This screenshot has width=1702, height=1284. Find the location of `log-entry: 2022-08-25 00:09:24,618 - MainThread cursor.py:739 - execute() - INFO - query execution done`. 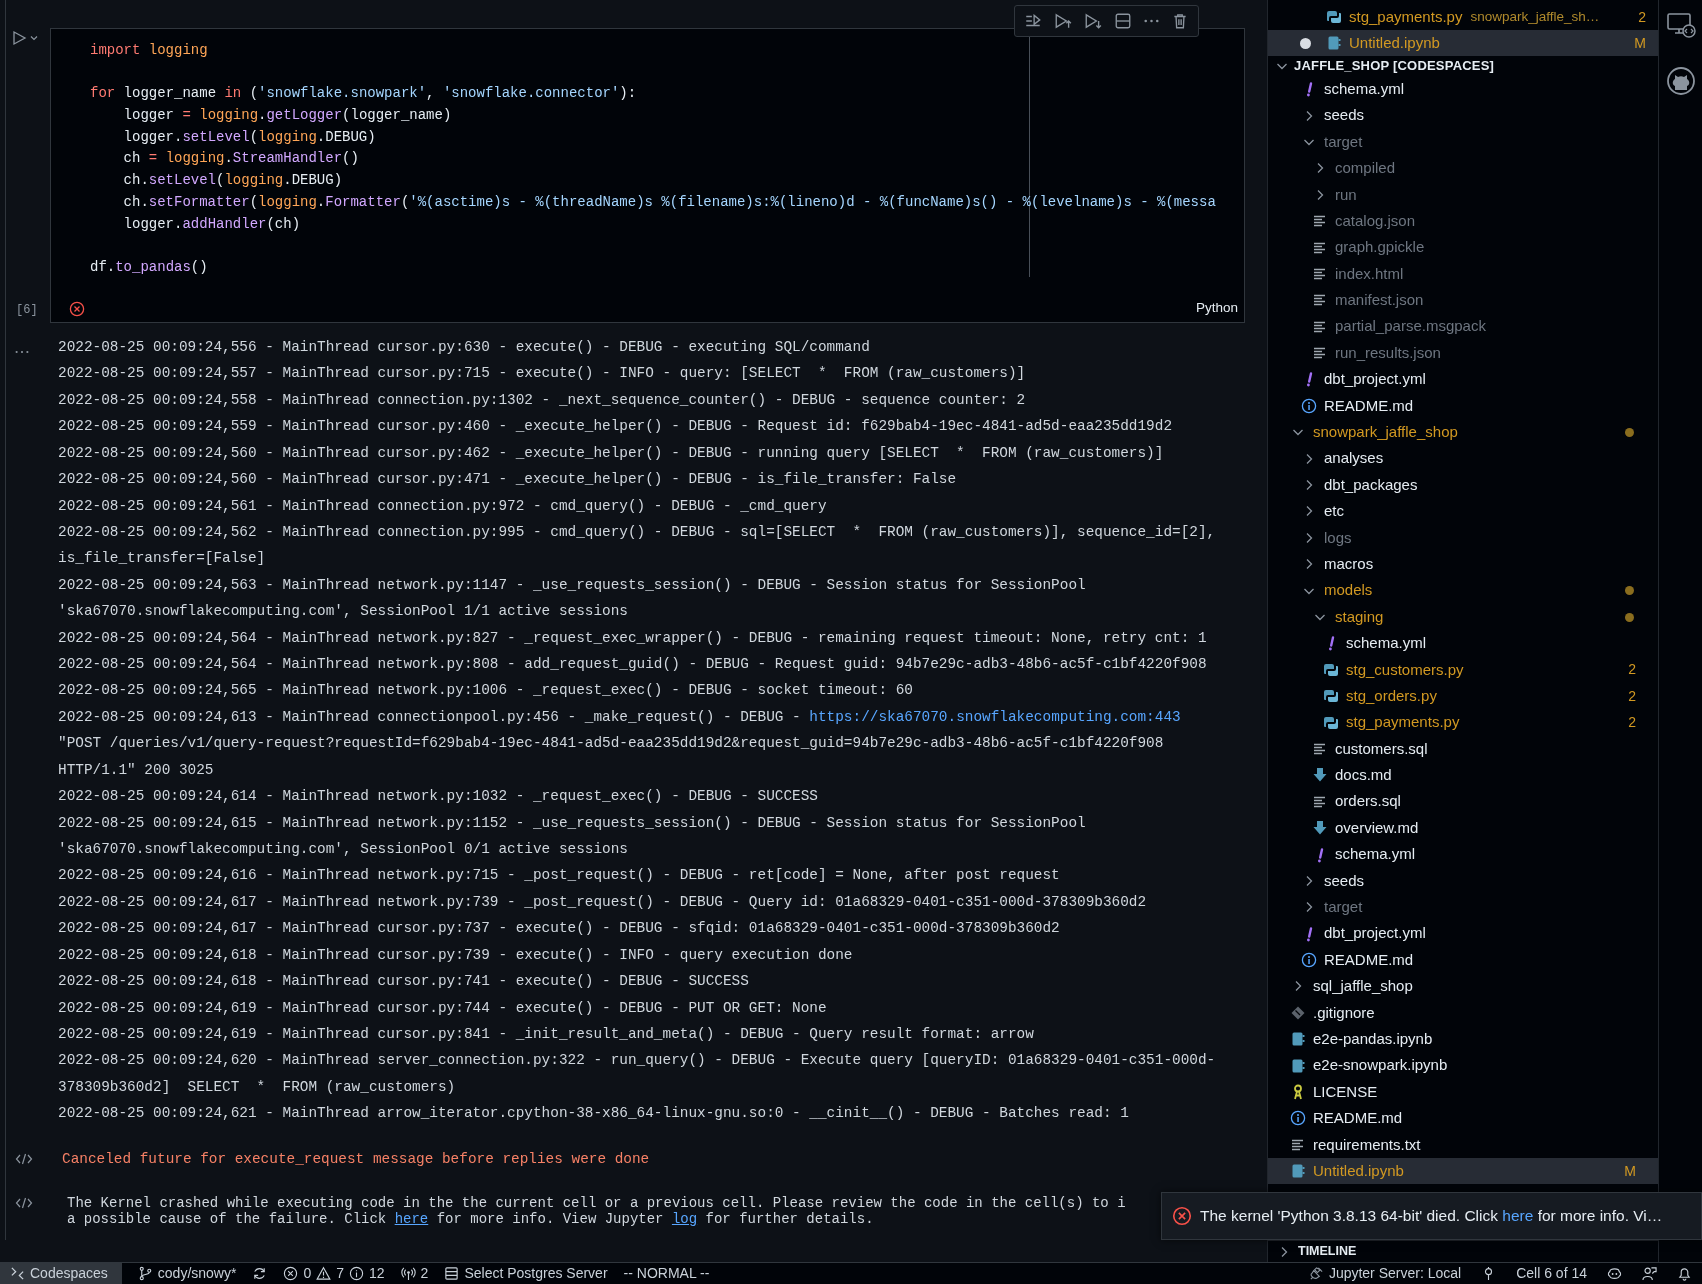

log-entry: 2022-08-25 00:09:24,618 - MainThread cursor.py:739 - execute() - INFO - query execution done is located at coordinates (456, 955).